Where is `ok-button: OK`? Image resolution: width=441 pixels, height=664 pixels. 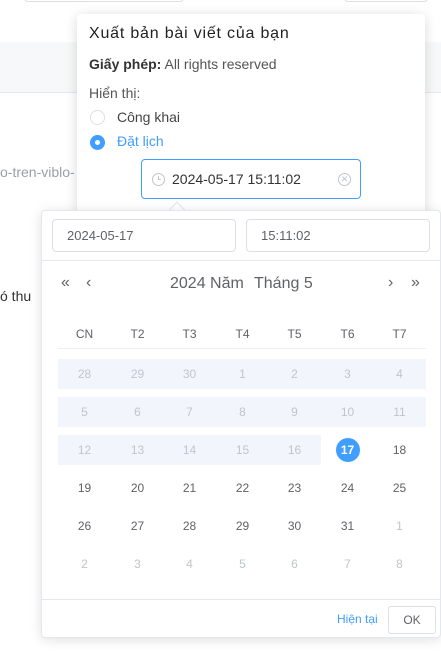 ok-button: OK is located at coordinates (412, 620).